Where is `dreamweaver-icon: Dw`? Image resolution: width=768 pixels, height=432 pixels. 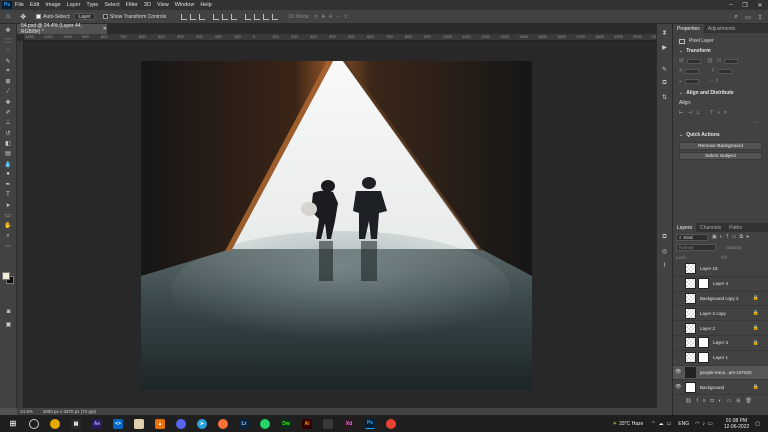
dreamweaver-icon: Dw is located at coordinates (286, 423).